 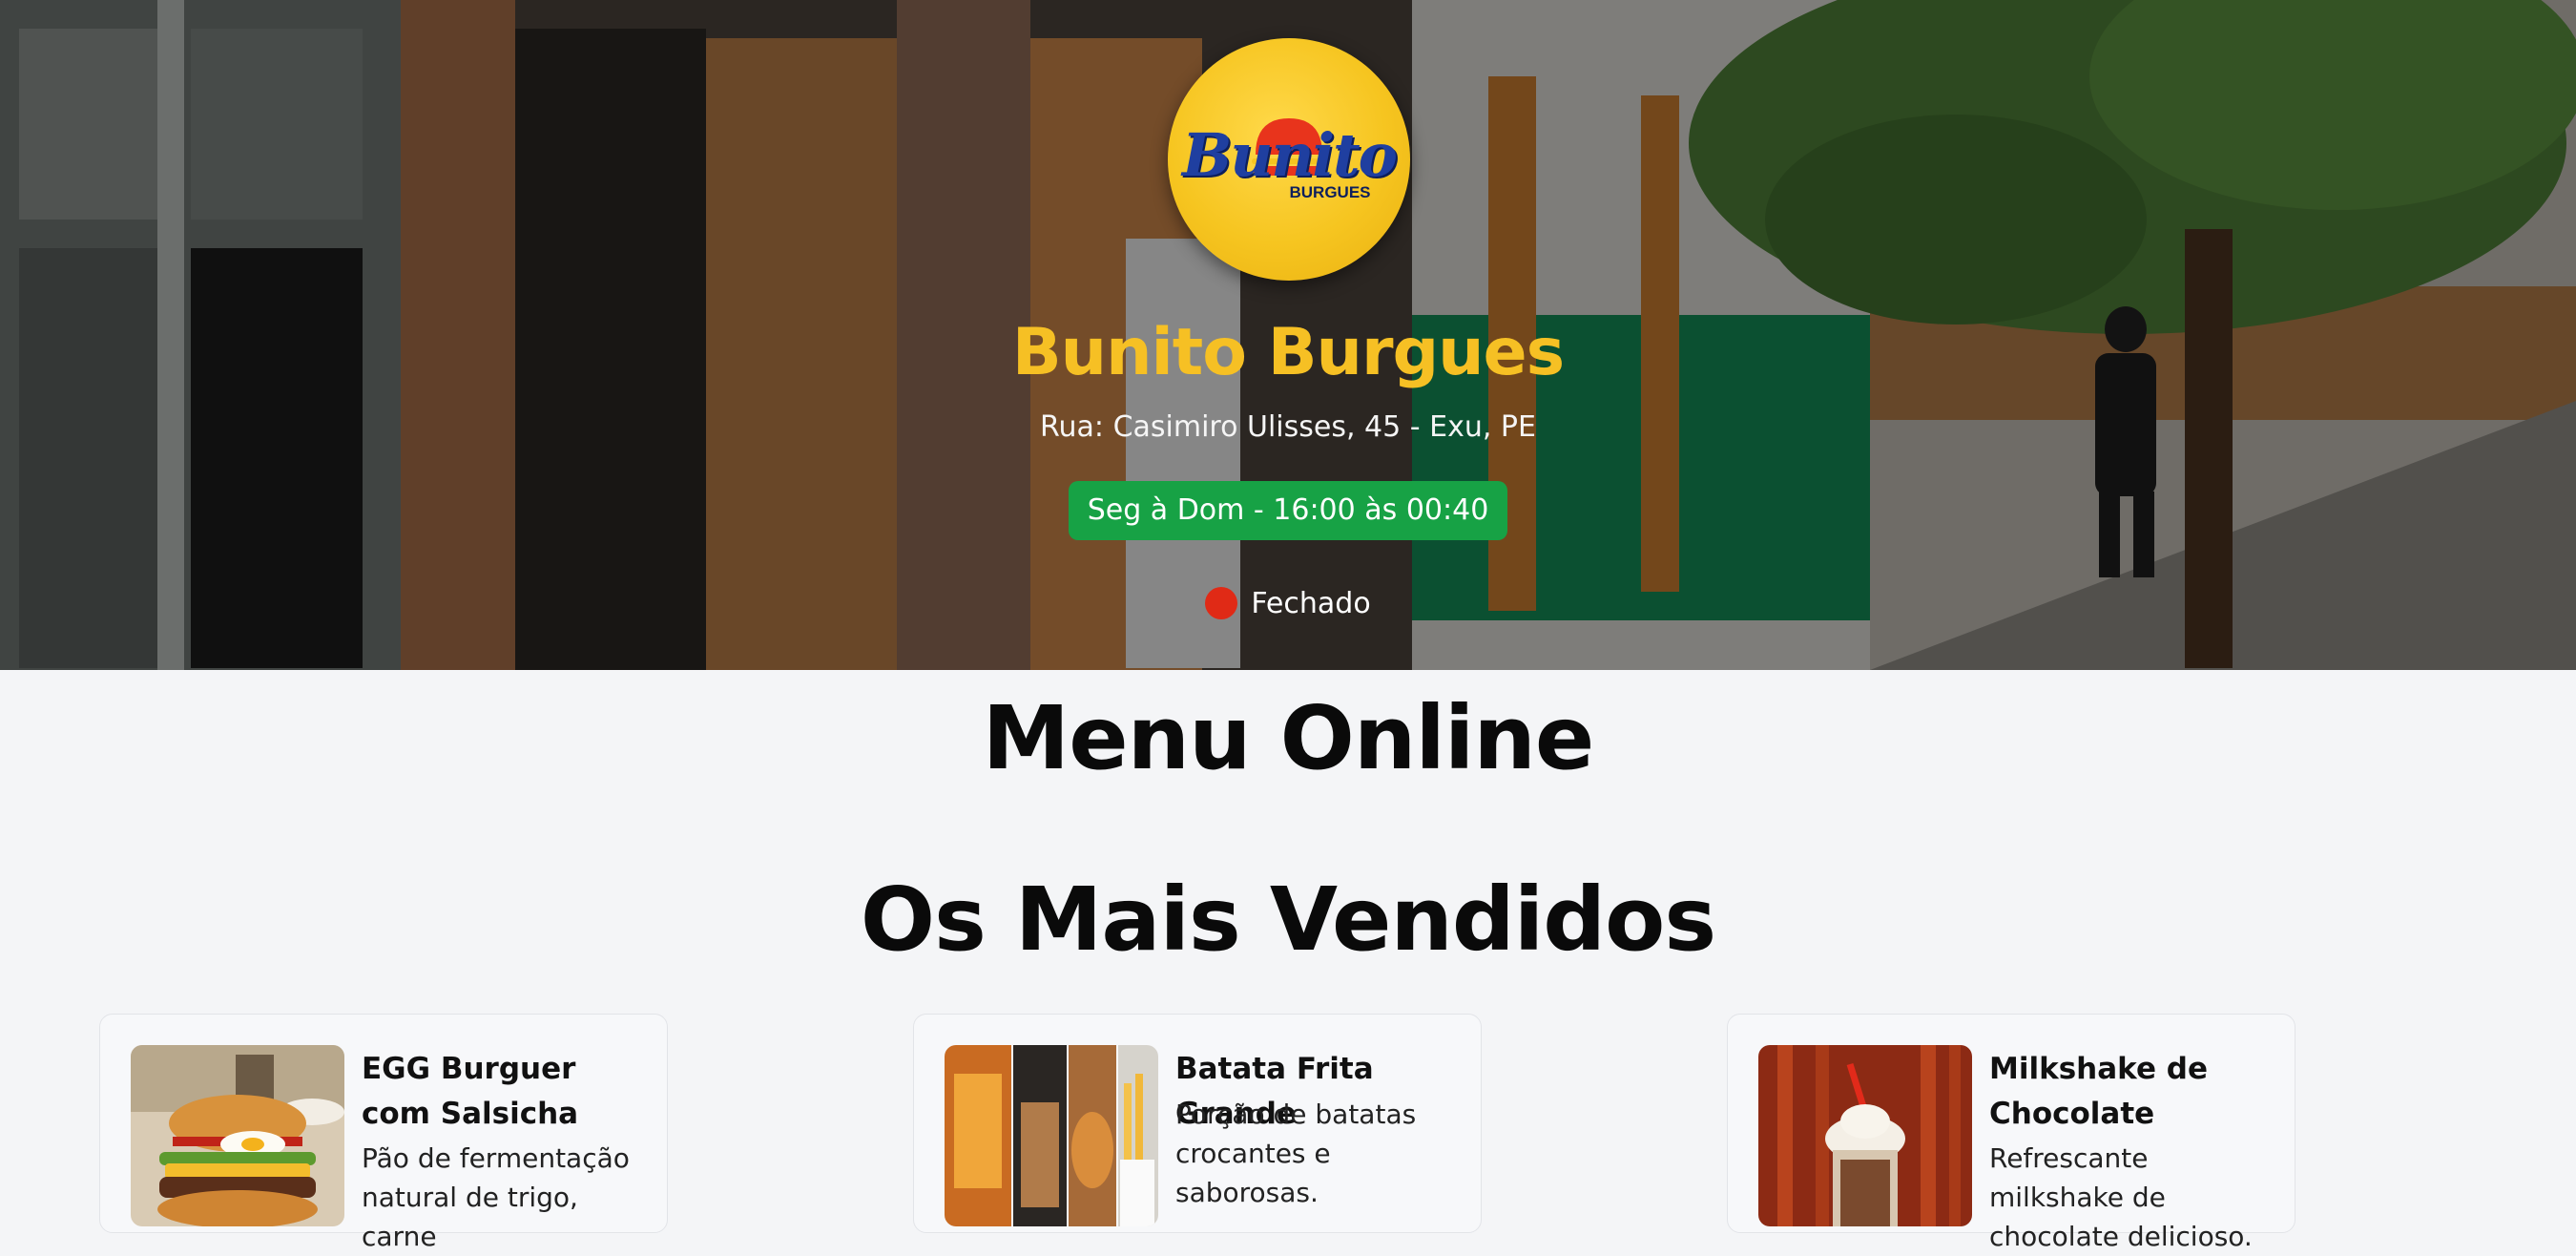 What do you see at coordinates (470, 1092) in the screenshot?
I see `product-name: EGG Burguer com Salsicha` at bounding box center [470, 1092].